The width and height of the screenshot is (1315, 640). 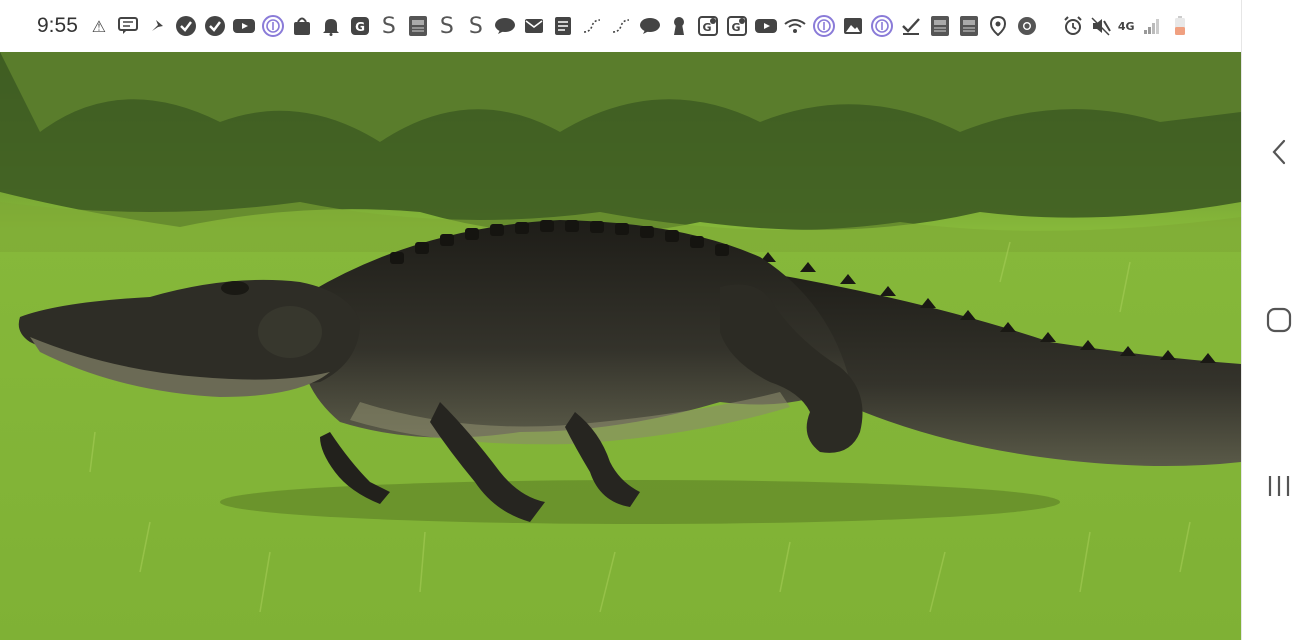 I want to click on location-icon, so click(x=998, y=26).